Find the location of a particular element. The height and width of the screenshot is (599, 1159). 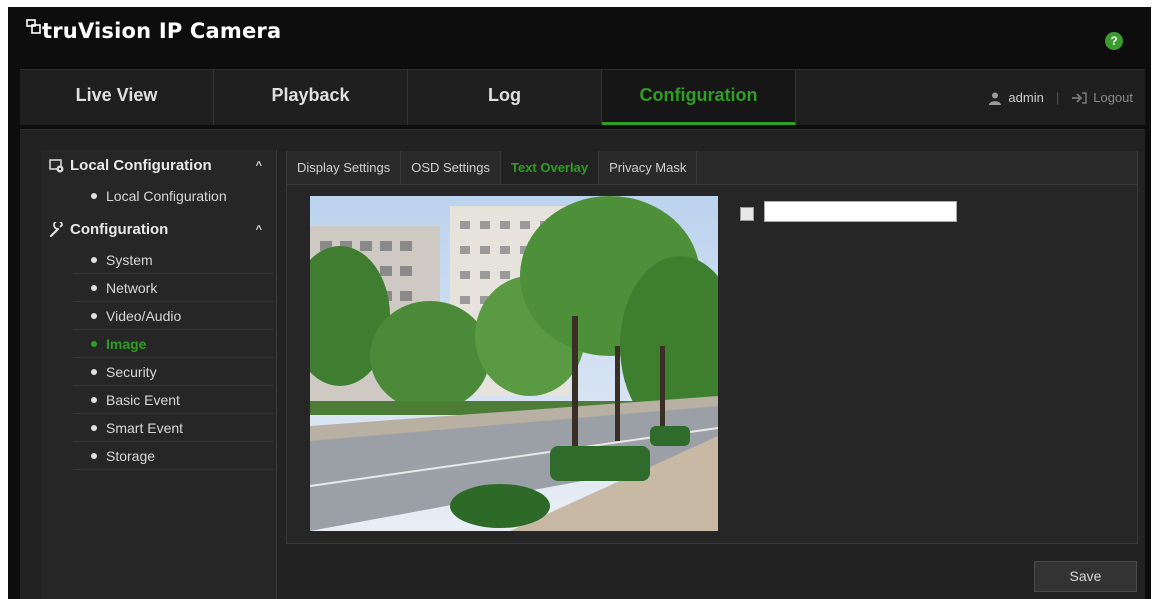

tab-privacy-mask: Privacy Mask is located at coordinates (648, 167).